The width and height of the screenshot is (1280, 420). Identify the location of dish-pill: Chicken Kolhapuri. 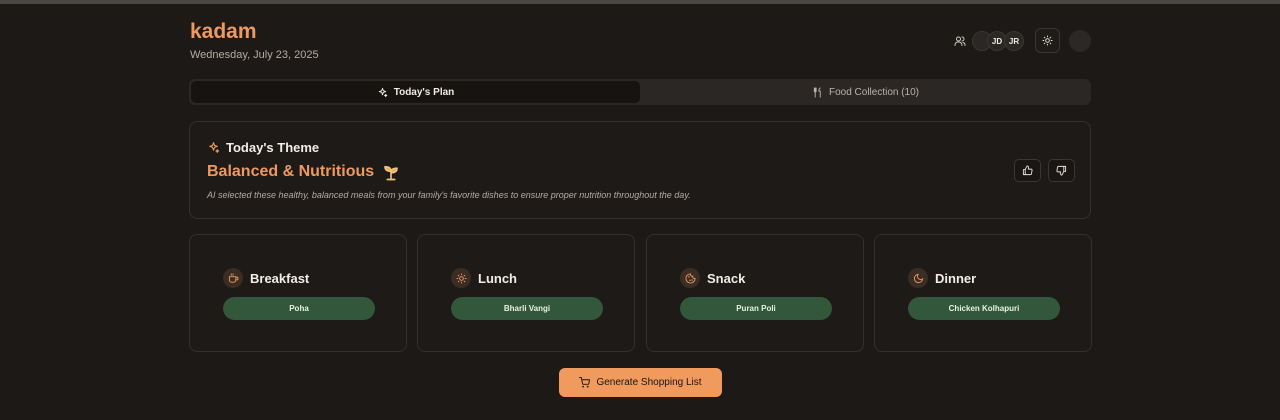
(984, 308).